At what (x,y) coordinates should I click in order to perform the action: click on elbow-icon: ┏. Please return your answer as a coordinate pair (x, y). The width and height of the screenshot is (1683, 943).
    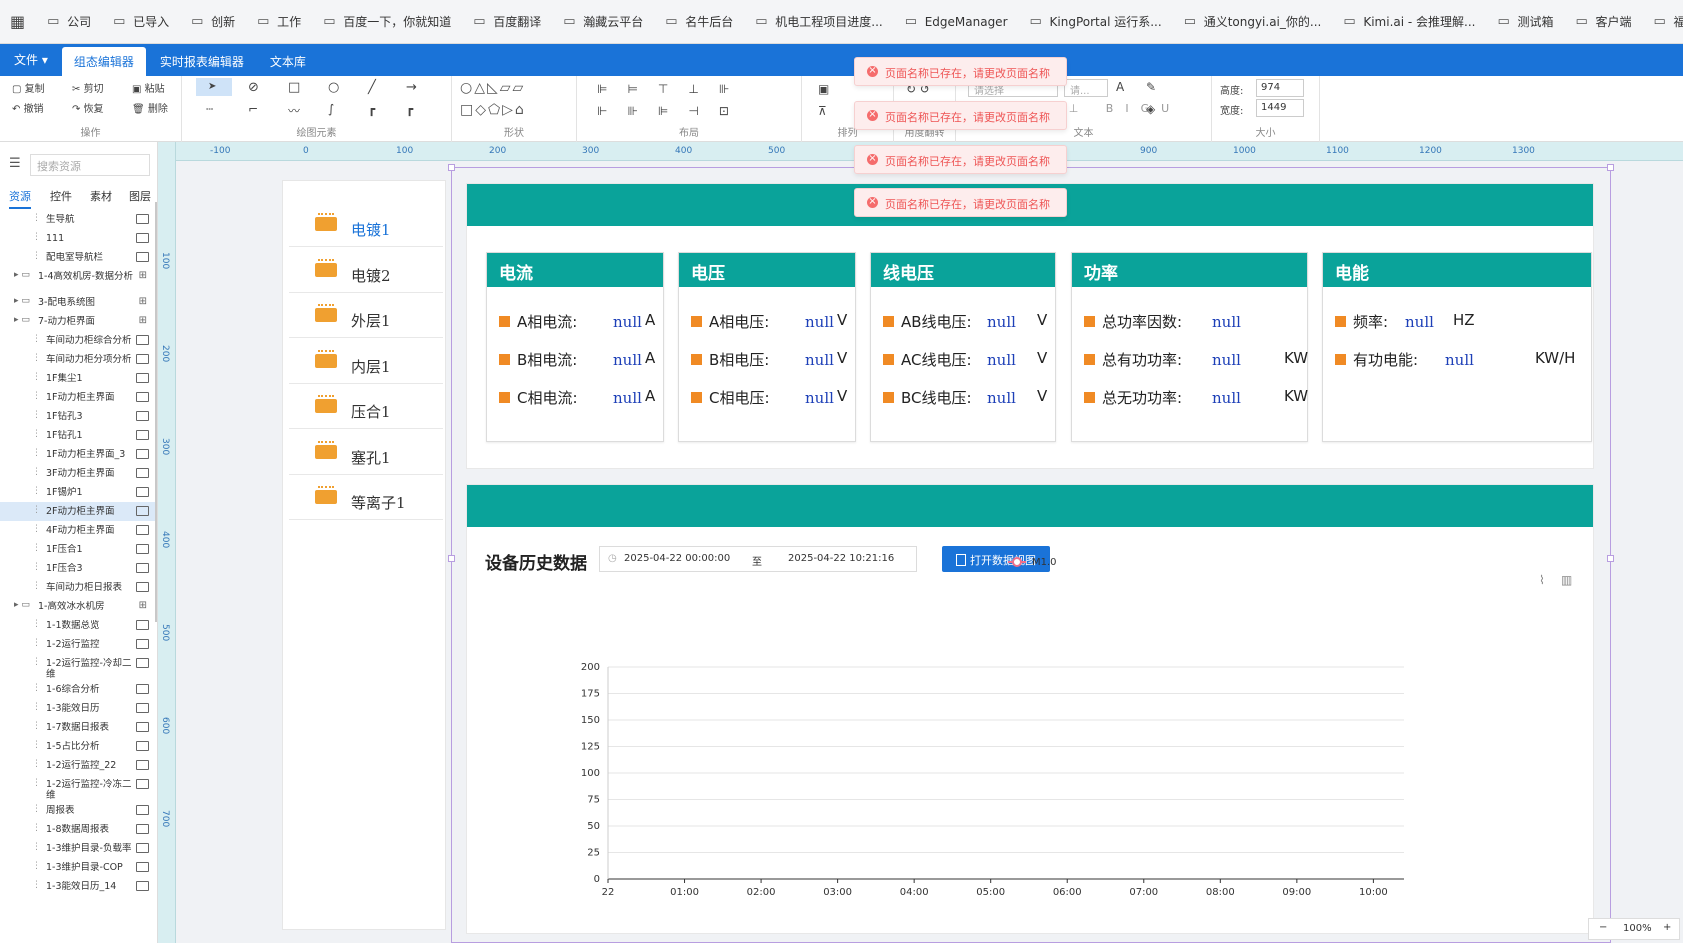
    Looking at the image, I should click on (371, 109).